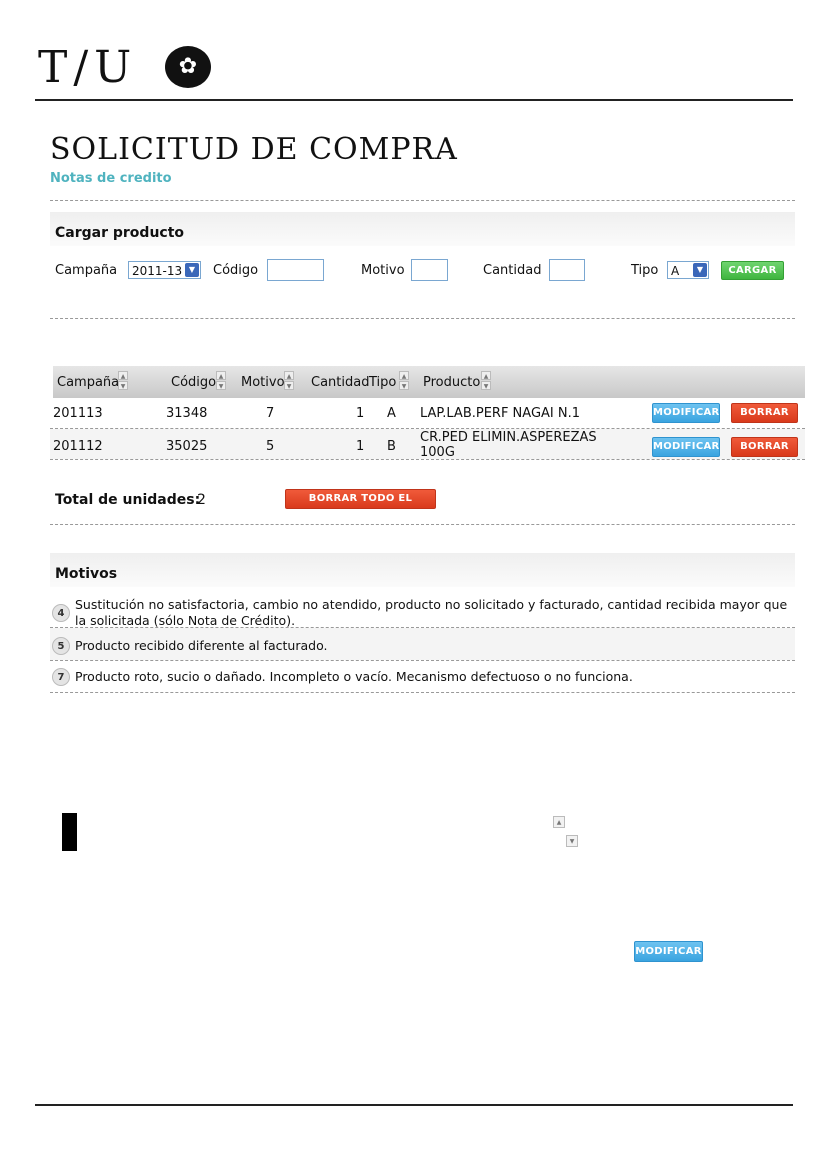 This screenshot has height=1169, width=827. Describe the element at coordinates (270, 446) in the screenshot. I see `row-motivo: 5` at that location.